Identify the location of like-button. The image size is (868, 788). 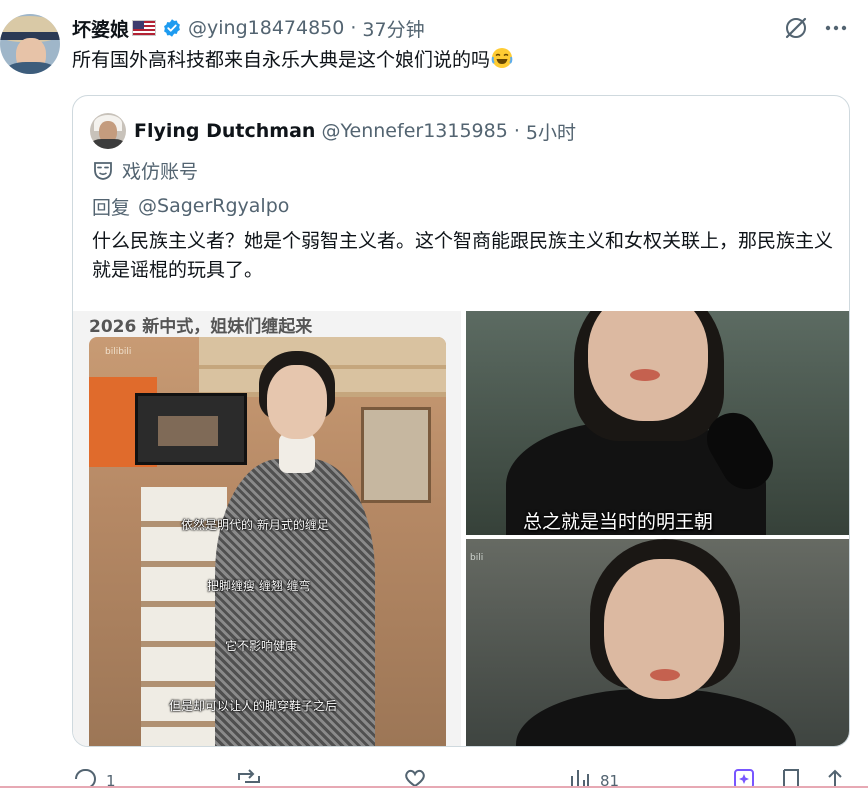
(419, 777).